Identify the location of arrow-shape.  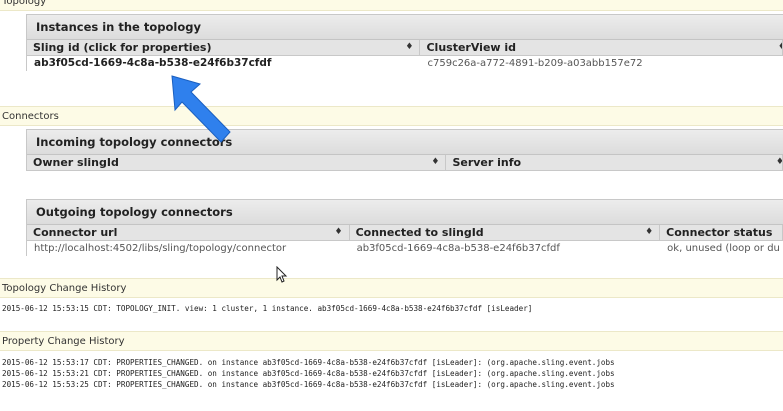
(201, 109).